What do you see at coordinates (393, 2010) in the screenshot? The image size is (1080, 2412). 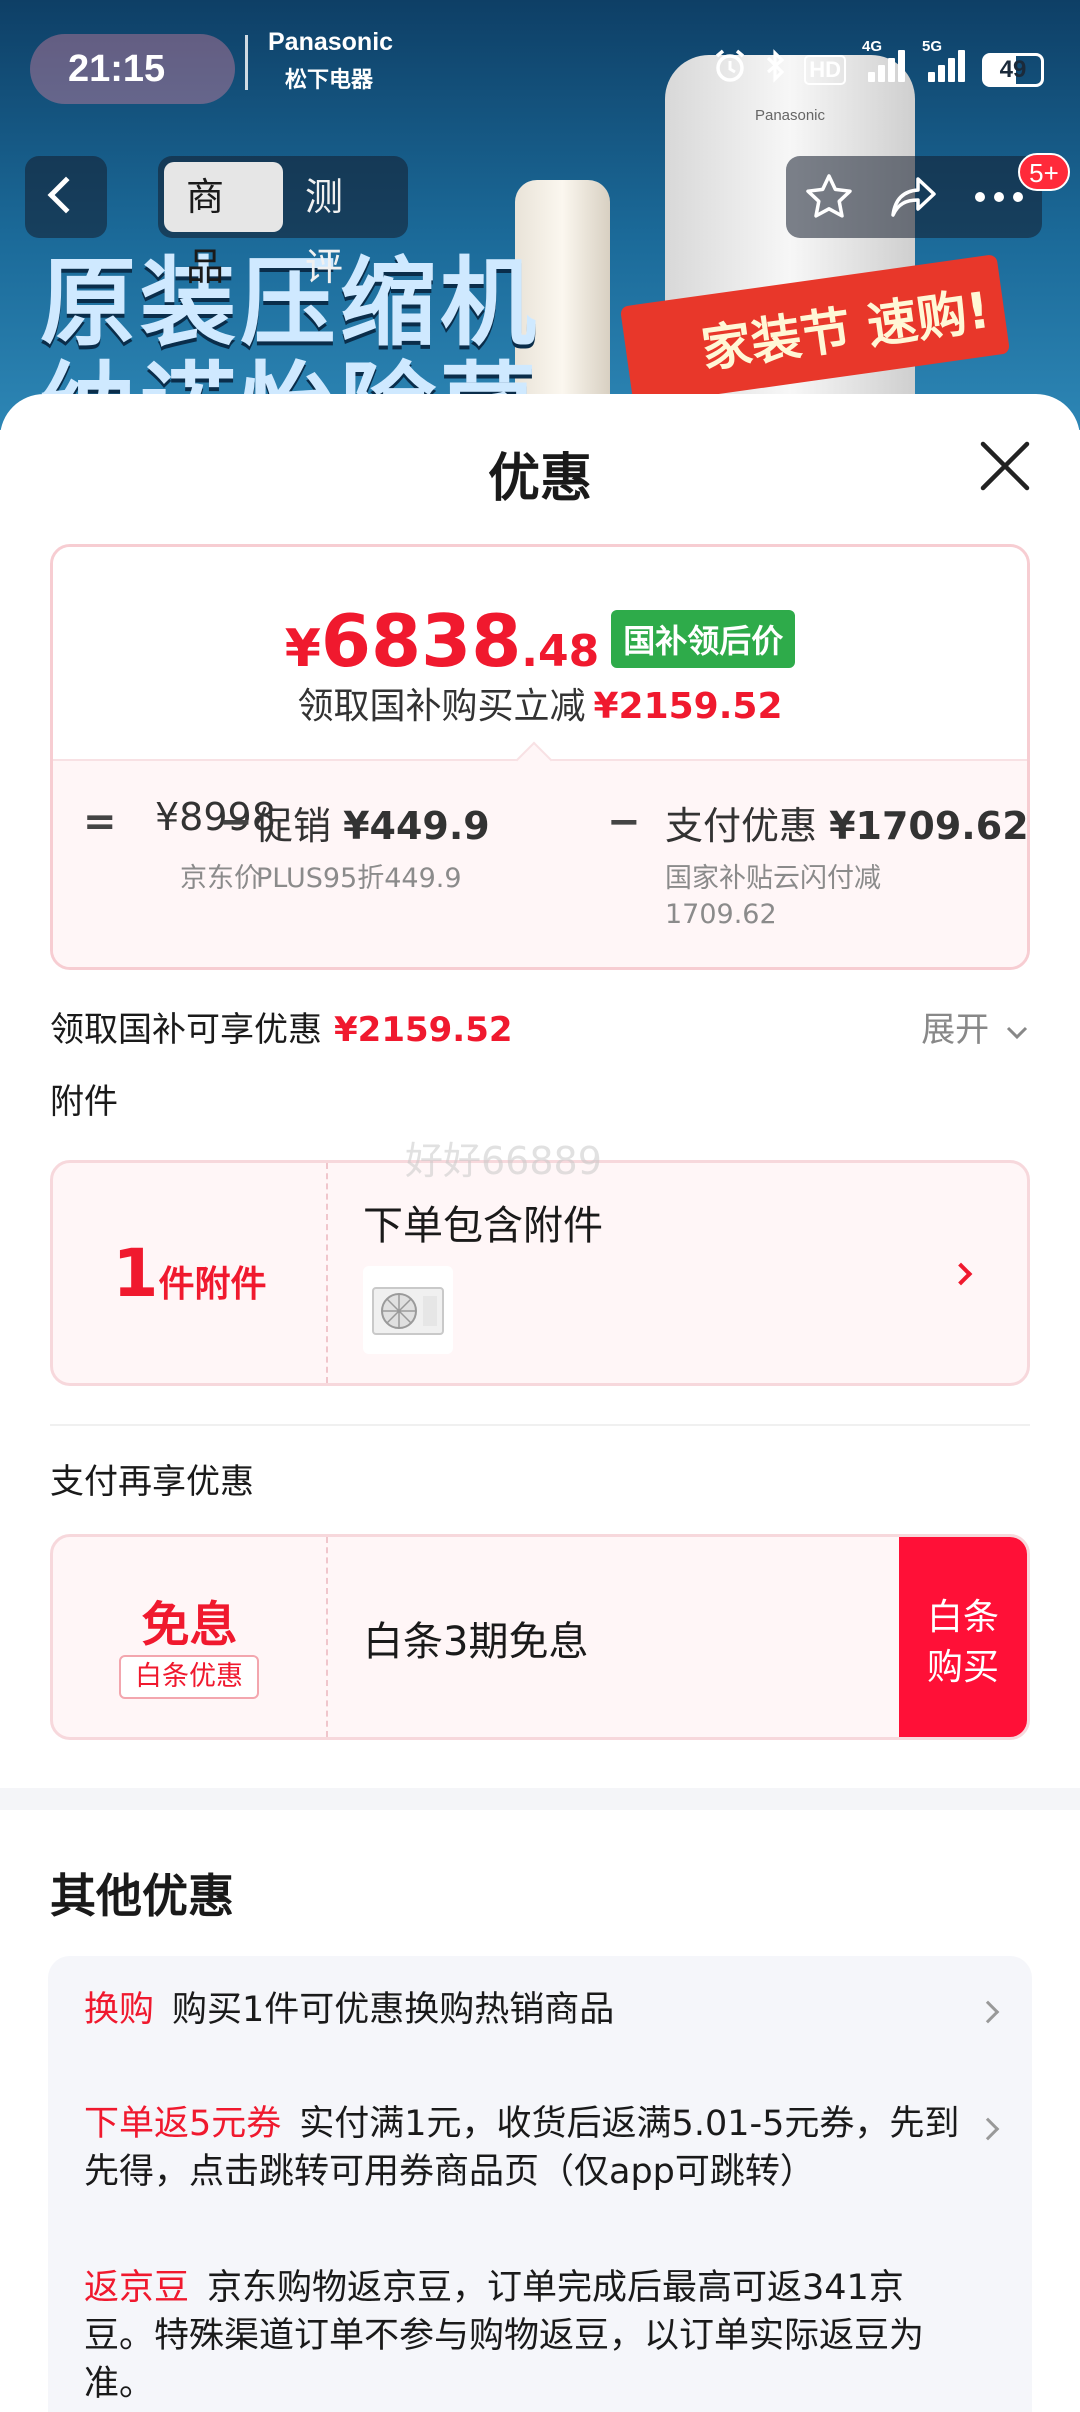 I see `offer-text: 购买1件可优惠换购热销商品` at bounding box center [393, 2010].